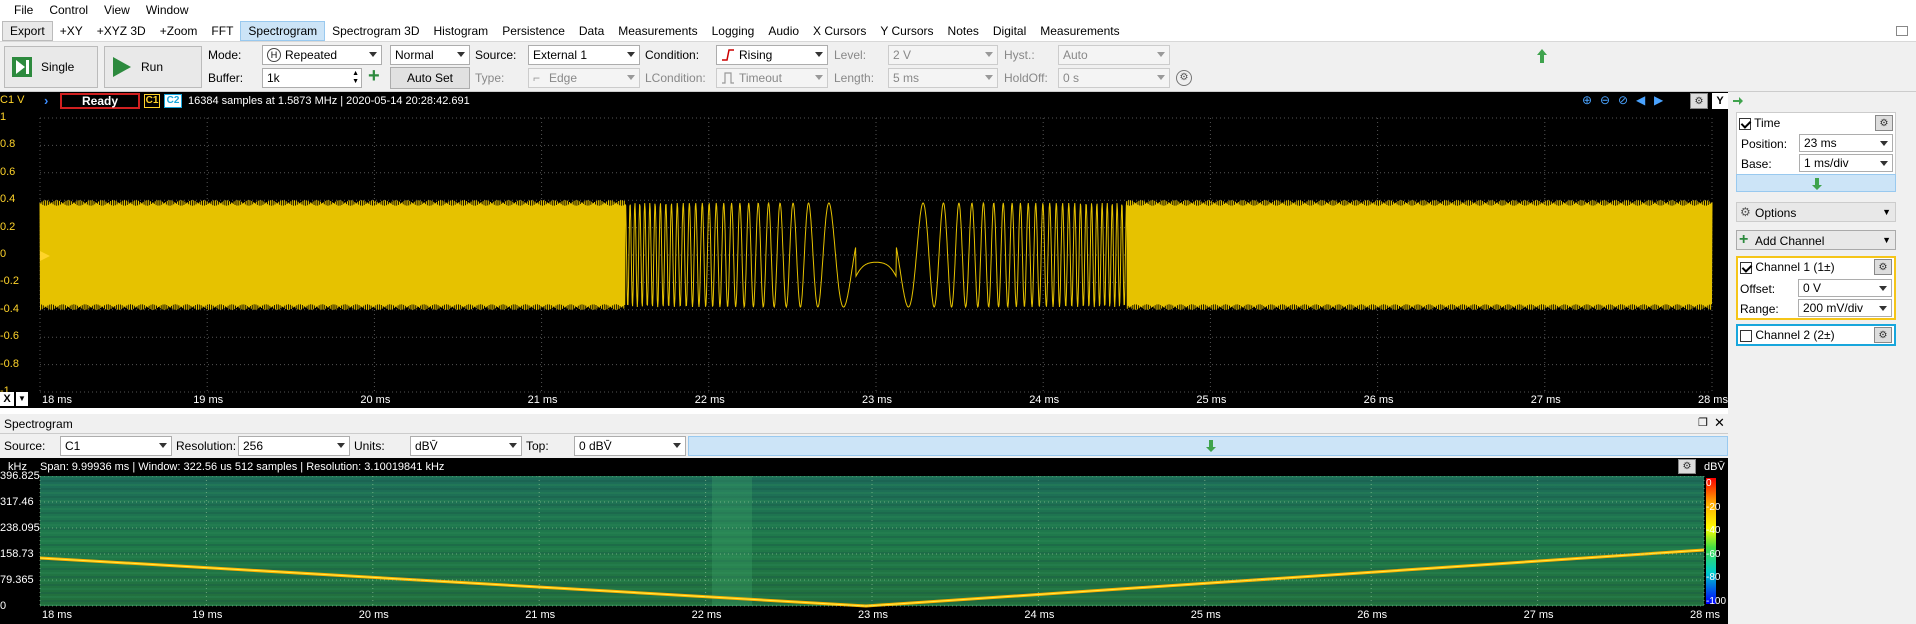 The height and width of the screenshot is (624, 1916). What do you see at coordinates (322, 55) in the screenshot?
I see `mode-select: H Repeated` at bounding box center [322, 55].